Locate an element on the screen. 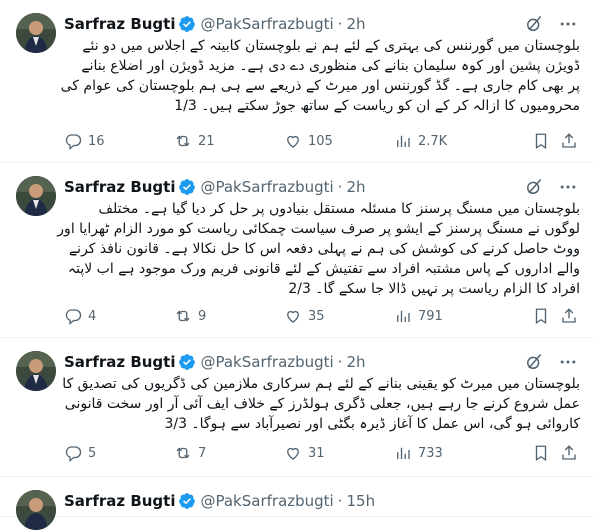  like-button: 35 is located at coordinates (304, 316).